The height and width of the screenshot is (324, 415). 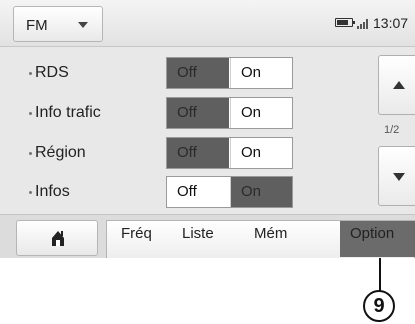 What do you see at coordinates (399, 177) in the screenshot?
I see `arrow-down-icon` at bounding box center [399, 177].